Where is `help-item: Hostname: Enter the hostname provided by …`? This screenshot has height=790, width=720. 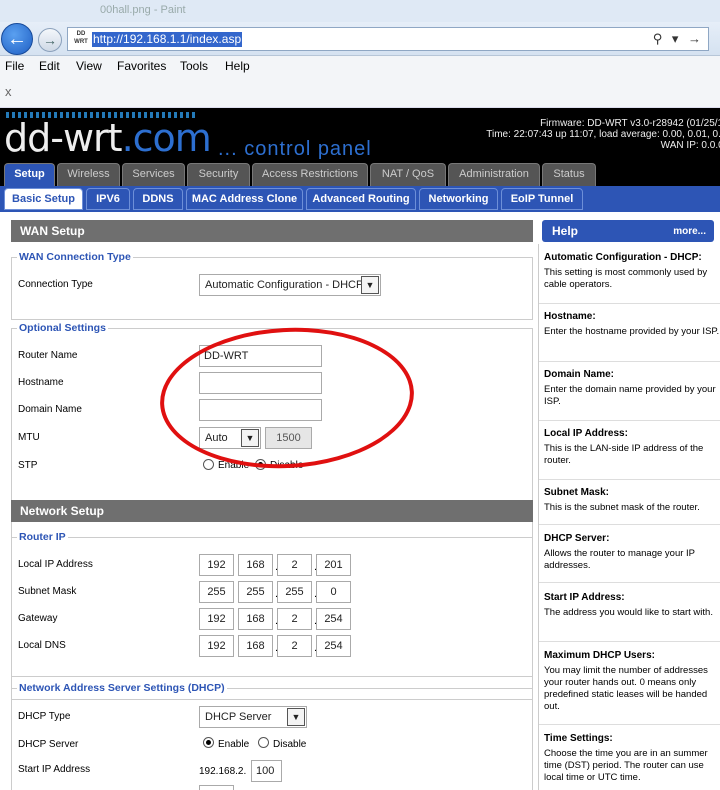
help-item: Hostname: Enter the hostname provided by … is located at coordinates (632, 324).